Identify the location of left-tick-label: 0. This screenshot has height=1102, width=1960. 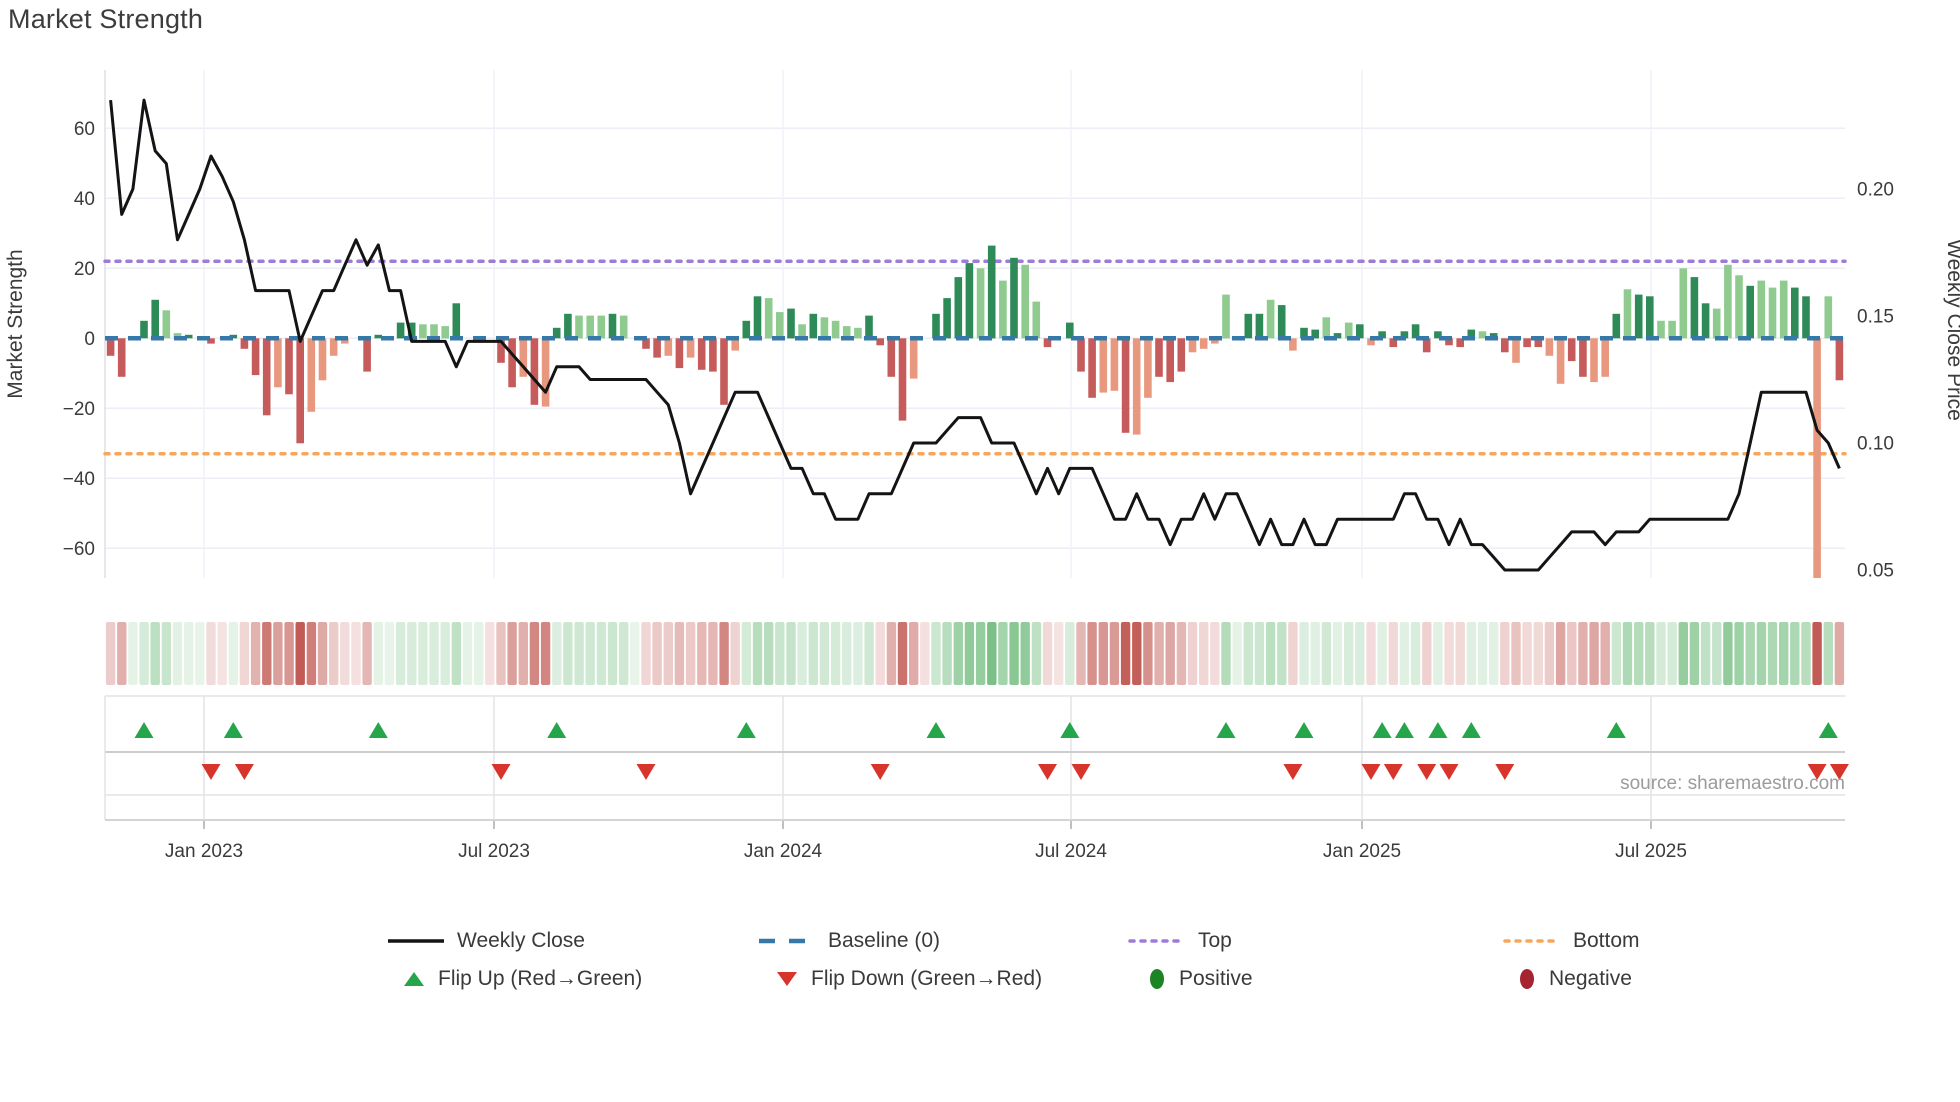
(89, 339).